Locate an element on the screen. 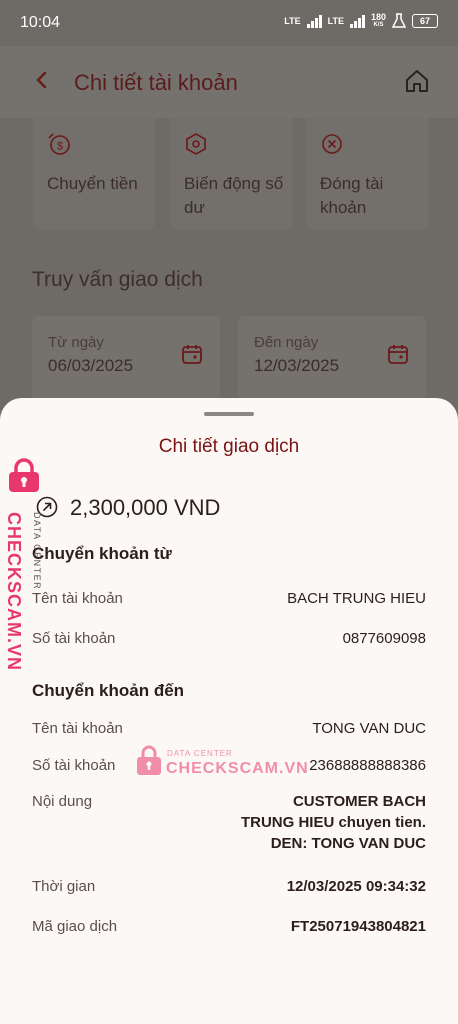 This screenshot has width=458, height=1024. dollar-transfer-icon: $ is located at coordinates (59, 144).